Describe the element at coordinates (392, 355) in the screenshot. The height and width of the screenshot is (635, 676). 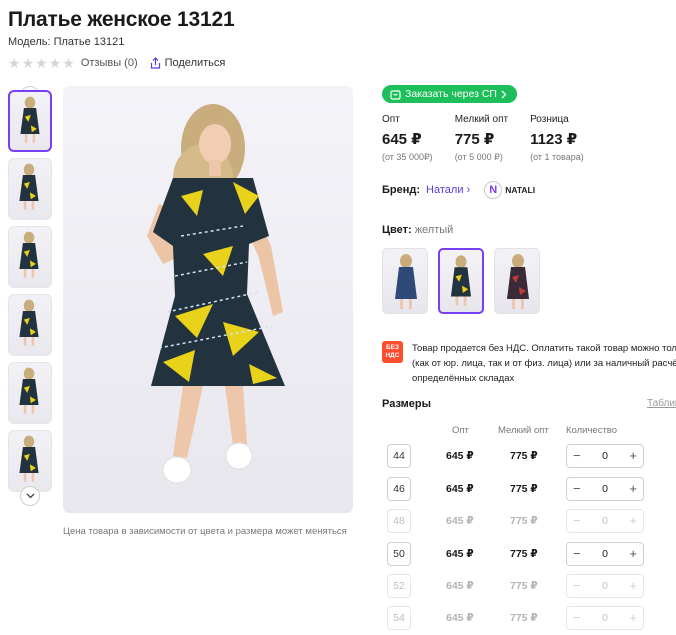
I see `badge-line: НДС` at that location.